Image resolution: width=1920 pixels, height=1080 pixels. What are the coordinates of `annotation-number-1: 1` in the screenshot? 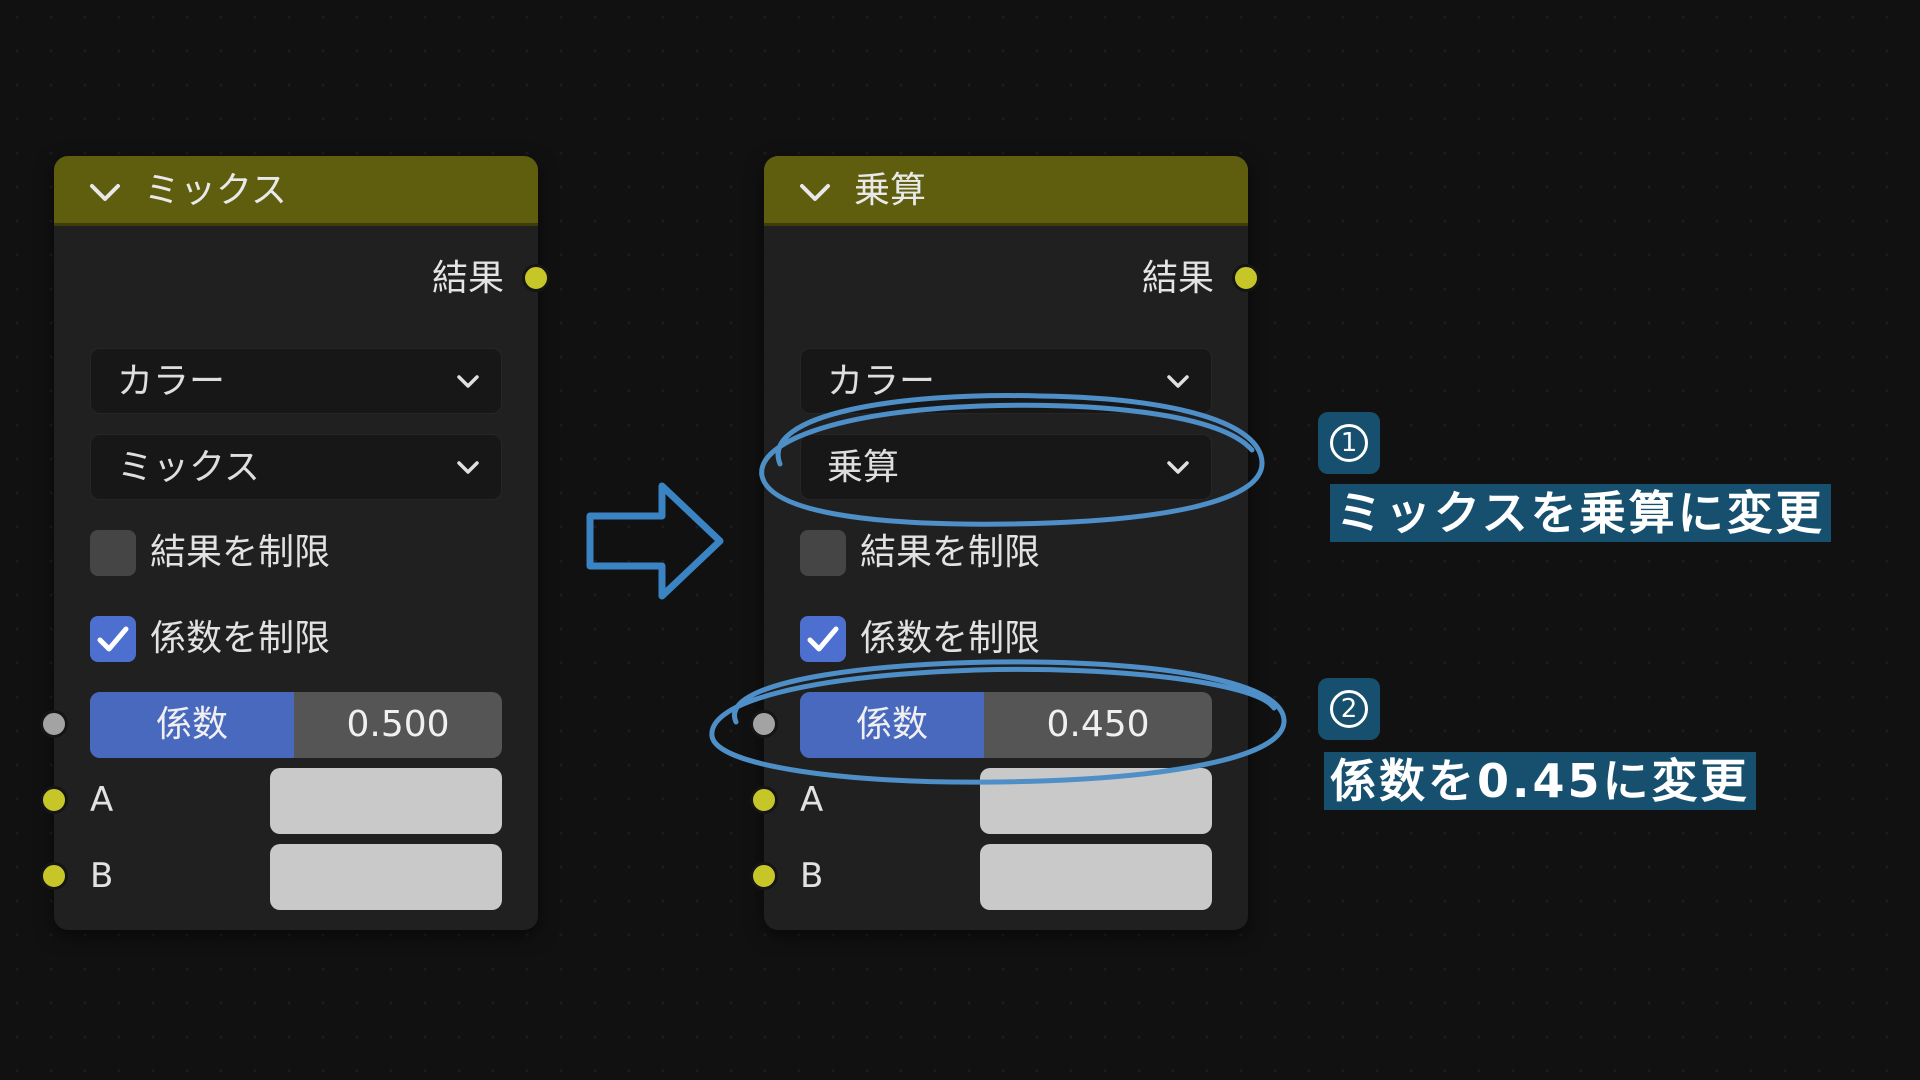 It's located at (1349, 443).